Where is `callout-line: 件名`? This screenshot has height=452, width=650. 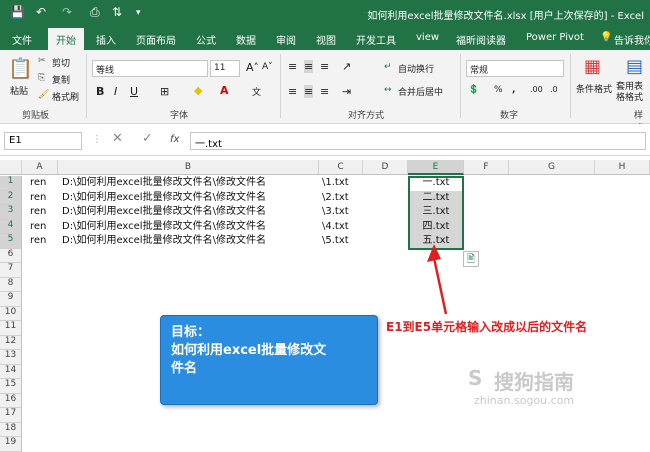 callout-line: 件名 is located at coordinates (184, 368).